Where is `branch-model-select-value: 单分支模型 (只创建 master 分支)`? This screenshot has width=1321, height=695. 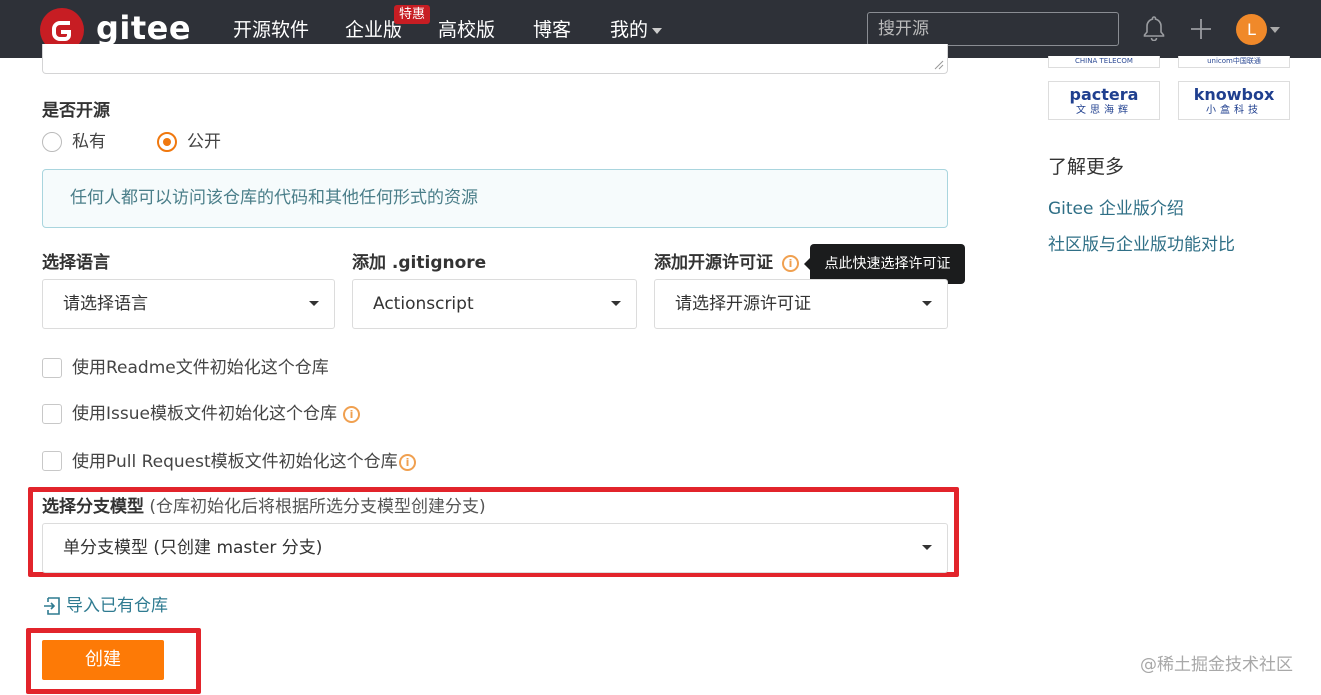 branch-model-select-value: 单分支模型 (只创建 master 分支) is located at coordinates (193, 548).